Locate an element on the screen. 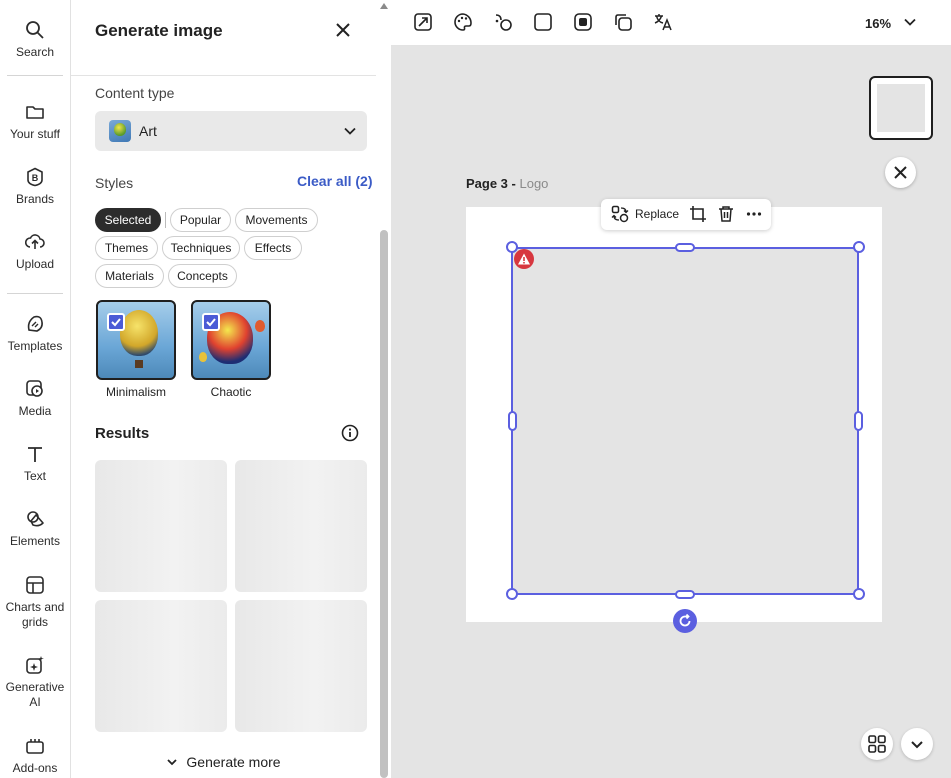 This screenshot has width=951, height=778. rail-label: Text is located at coordinates (34, 476).